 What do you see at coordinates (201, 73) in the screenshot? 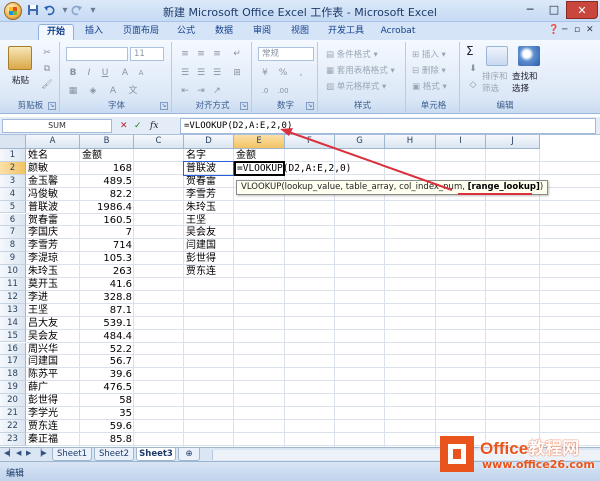
I see `align-center-icon: ☰` at bounding box center [201, 73].